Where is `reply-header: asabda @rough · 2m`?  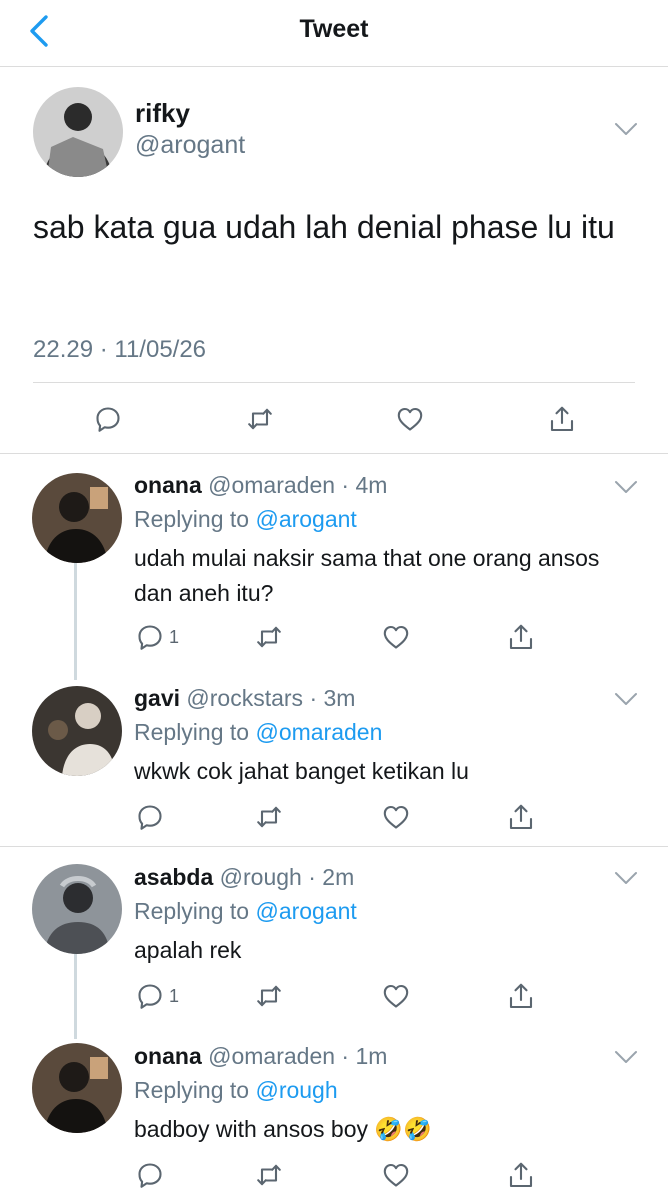 reply-header: asabda @rough · 2m is located at coordinates (244, 877).